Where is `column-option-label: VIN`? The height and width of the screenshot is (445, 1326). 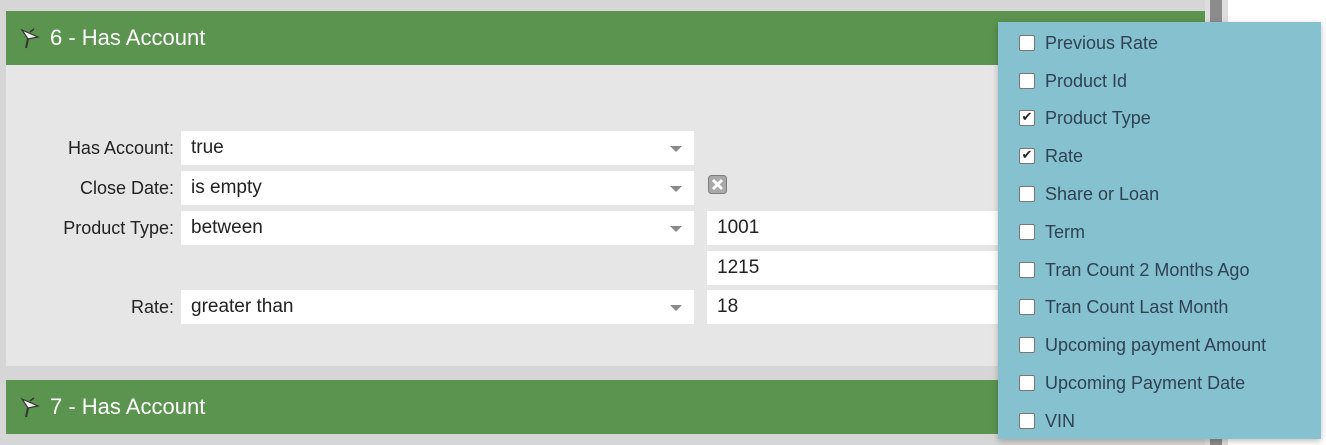
column-option-label: VIN is located at coordinates (1060, 420).